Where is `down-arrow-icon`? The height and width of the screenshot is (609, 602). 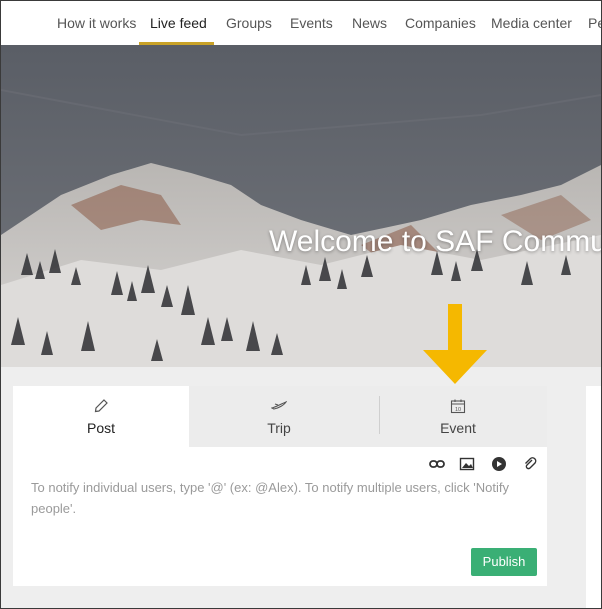
down-arrow-icon is located at coordinates (455, 344).